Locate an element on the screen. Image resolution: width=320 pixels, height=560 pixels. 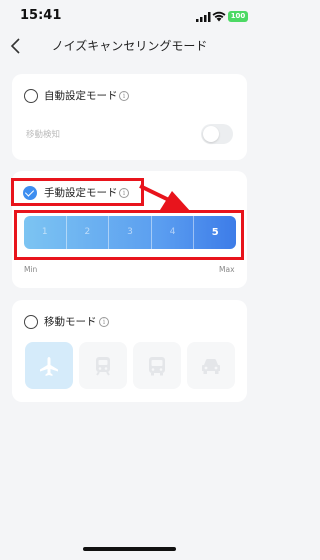
car-icon is located at coordinates (211, 366).